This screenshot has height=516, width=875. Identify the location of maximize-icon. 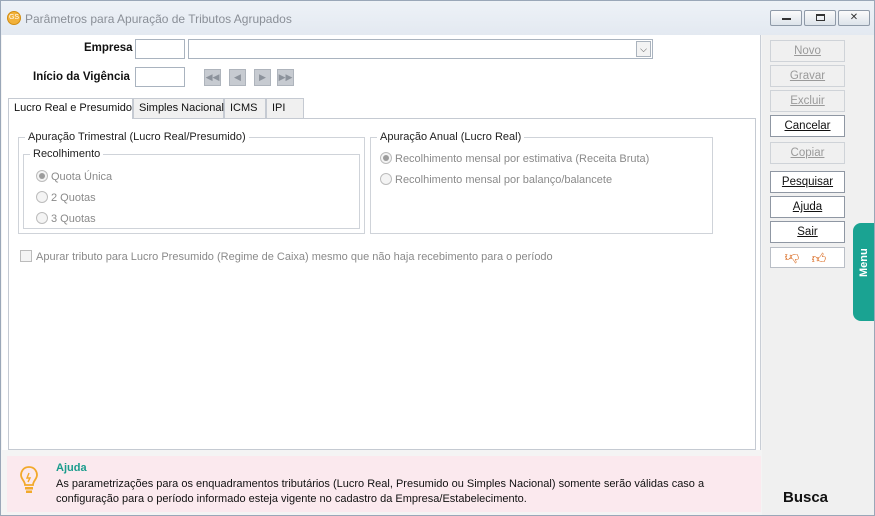
(820, 17).